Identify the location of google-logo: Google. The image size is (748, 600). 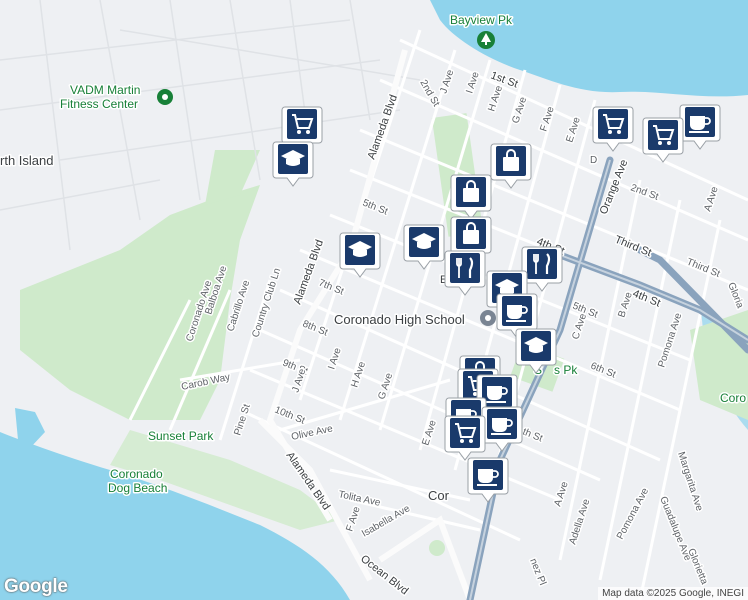
(36, 587).